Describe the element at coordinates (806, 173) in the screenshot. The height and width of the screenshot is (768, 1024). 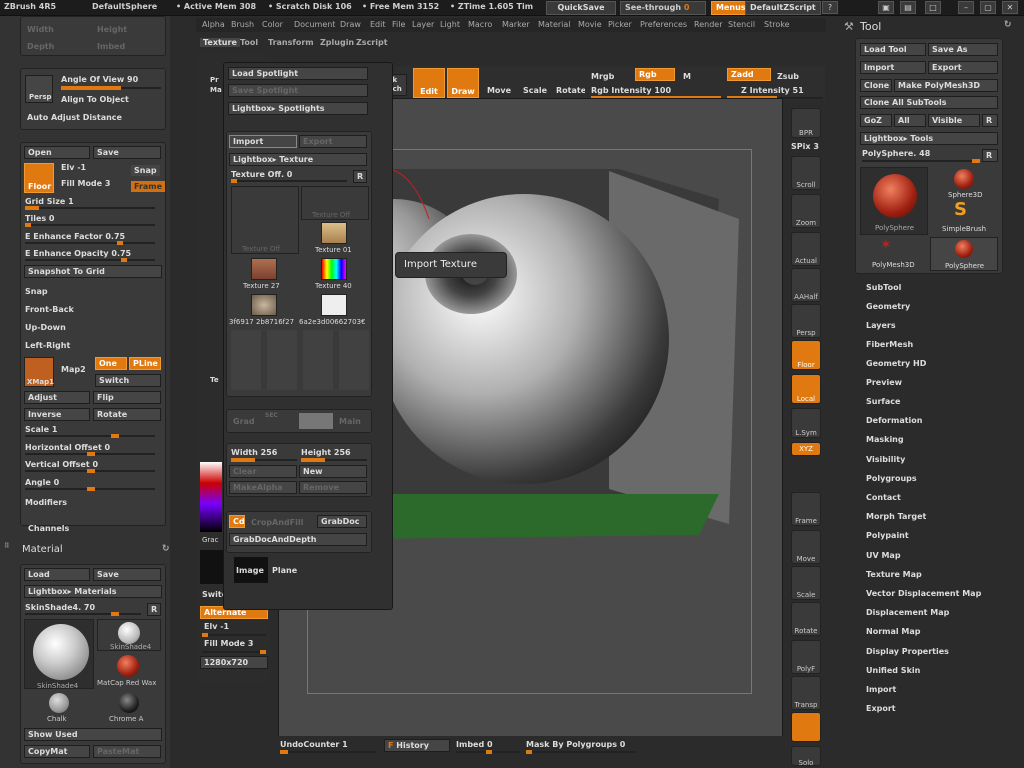
I see `scroll-button: Scroll` at that location.